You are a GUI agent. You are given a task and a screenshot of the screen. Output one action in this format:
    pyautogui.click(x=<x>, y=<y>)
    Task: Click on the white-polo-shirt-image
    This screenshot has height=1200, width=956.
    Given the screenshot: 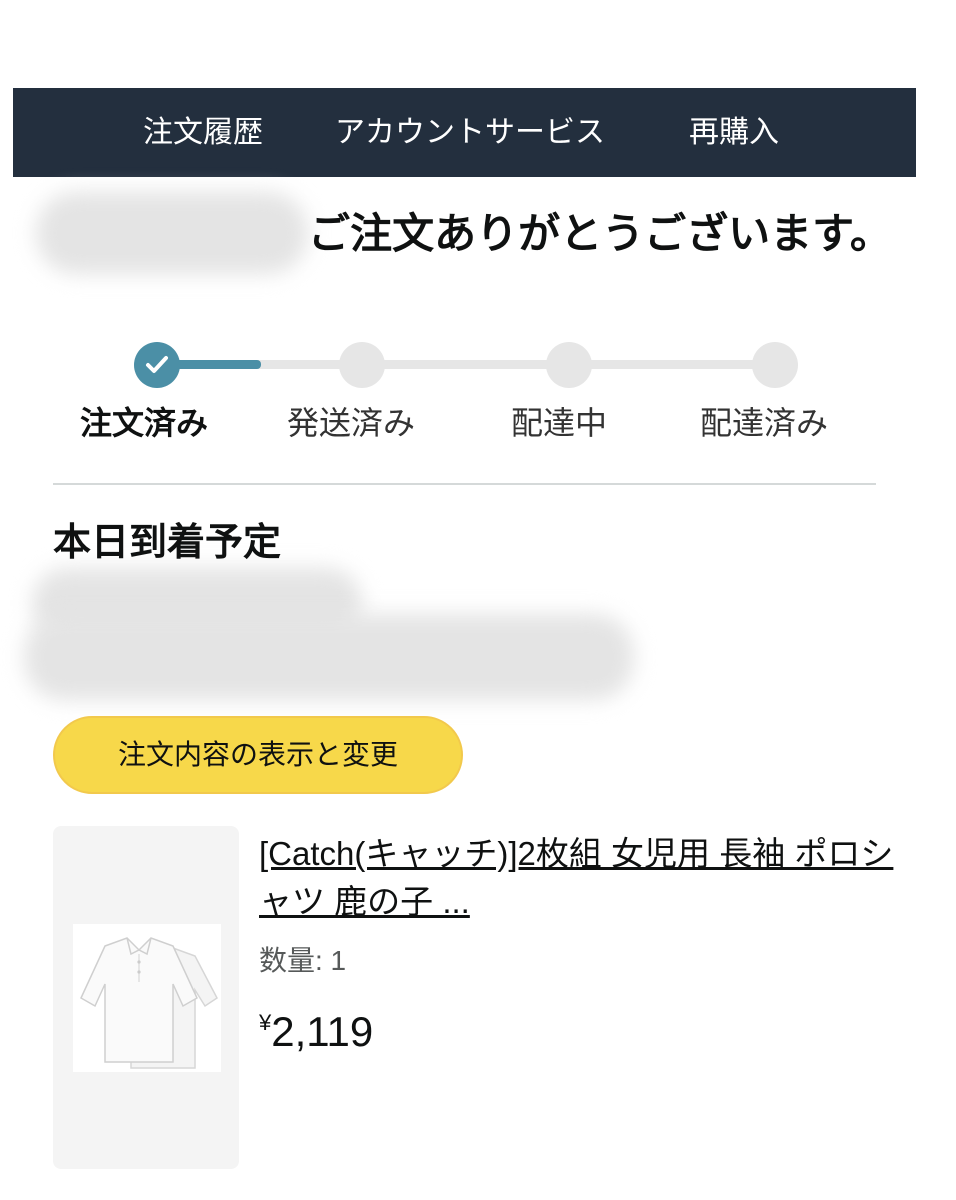 What is the action you would take?
    pyautogui.click(x=147, y=998)
    